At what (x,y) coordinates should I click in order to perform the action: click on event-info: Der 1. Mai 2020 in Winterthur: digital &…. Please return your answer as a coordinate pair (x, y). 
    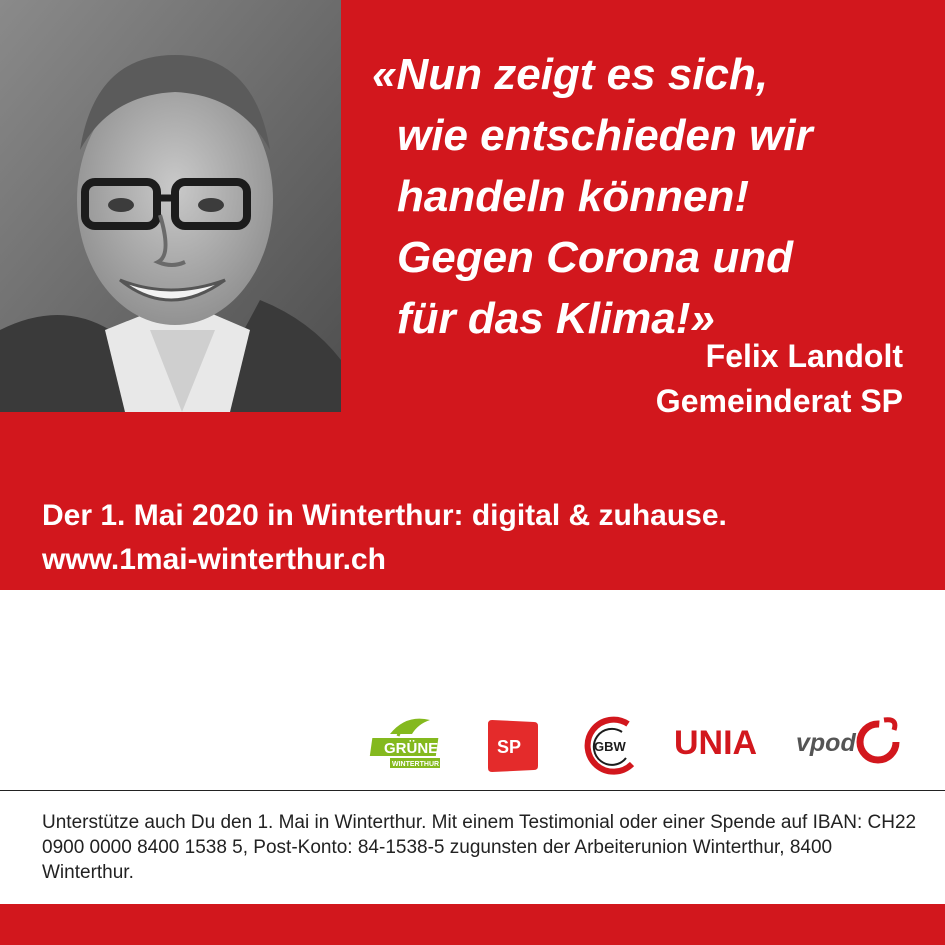
    Looking at the image, I should click on (384, 538).